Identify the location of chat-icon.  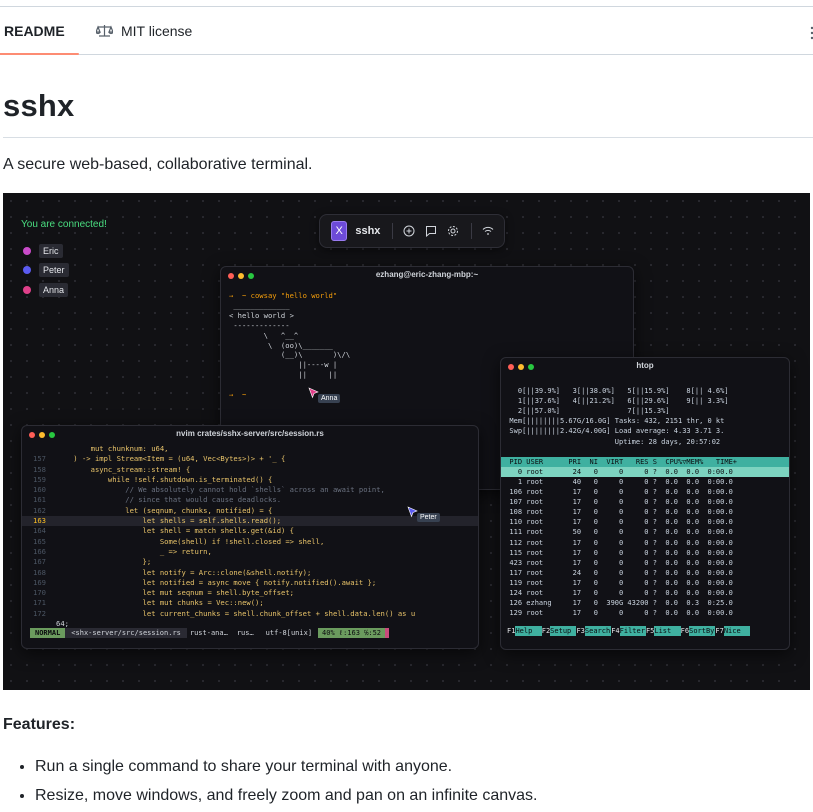
(431, 231).